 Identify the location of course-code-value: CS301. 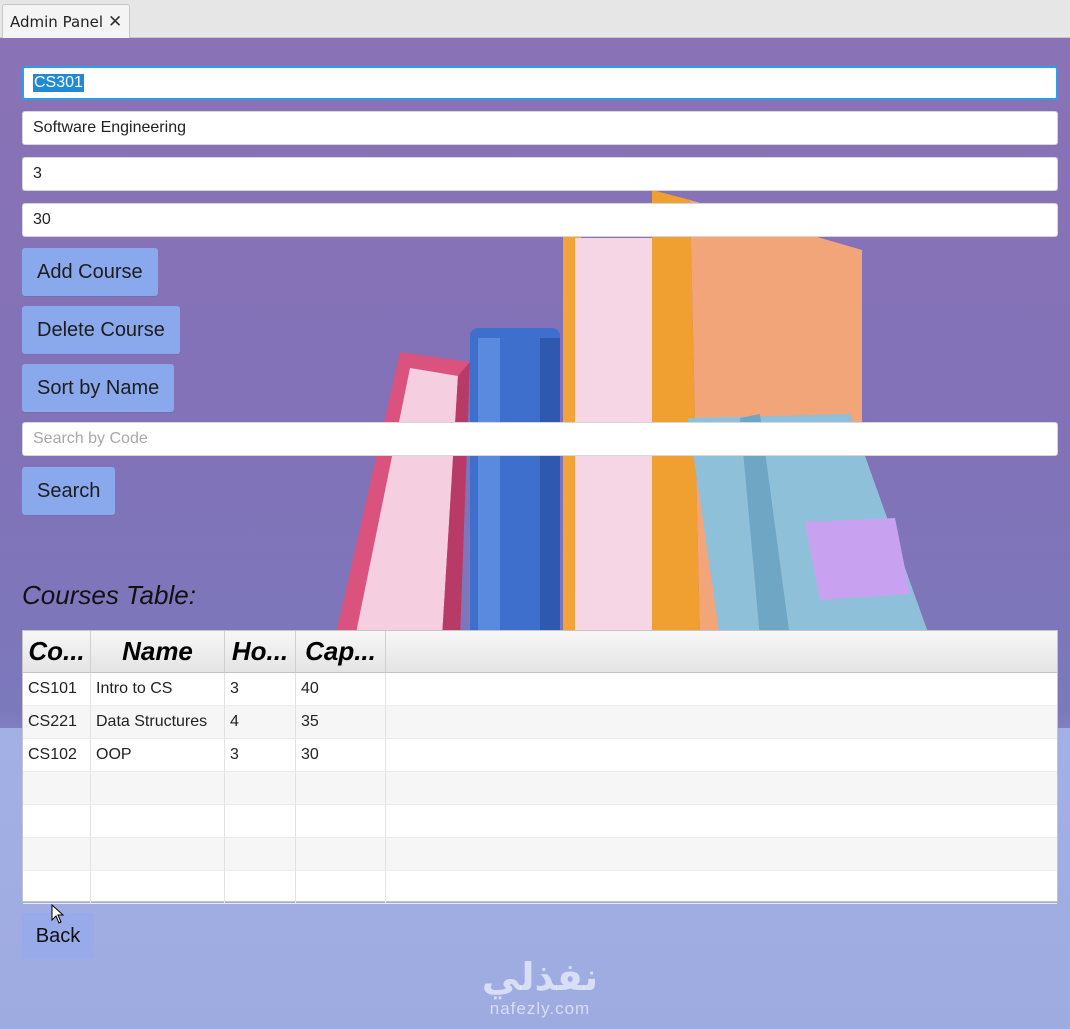
(58, 83).